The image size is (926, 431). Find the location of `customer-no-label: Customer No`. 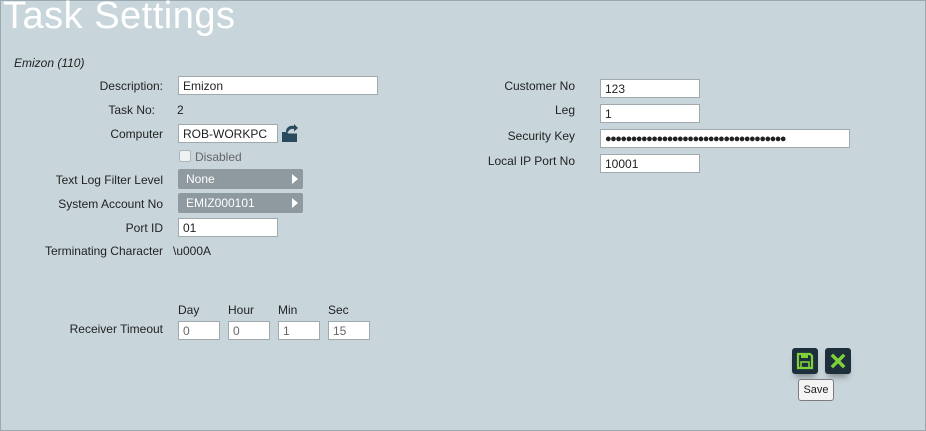

customer-no-label: Customer No is located at coordinates (539, 86).